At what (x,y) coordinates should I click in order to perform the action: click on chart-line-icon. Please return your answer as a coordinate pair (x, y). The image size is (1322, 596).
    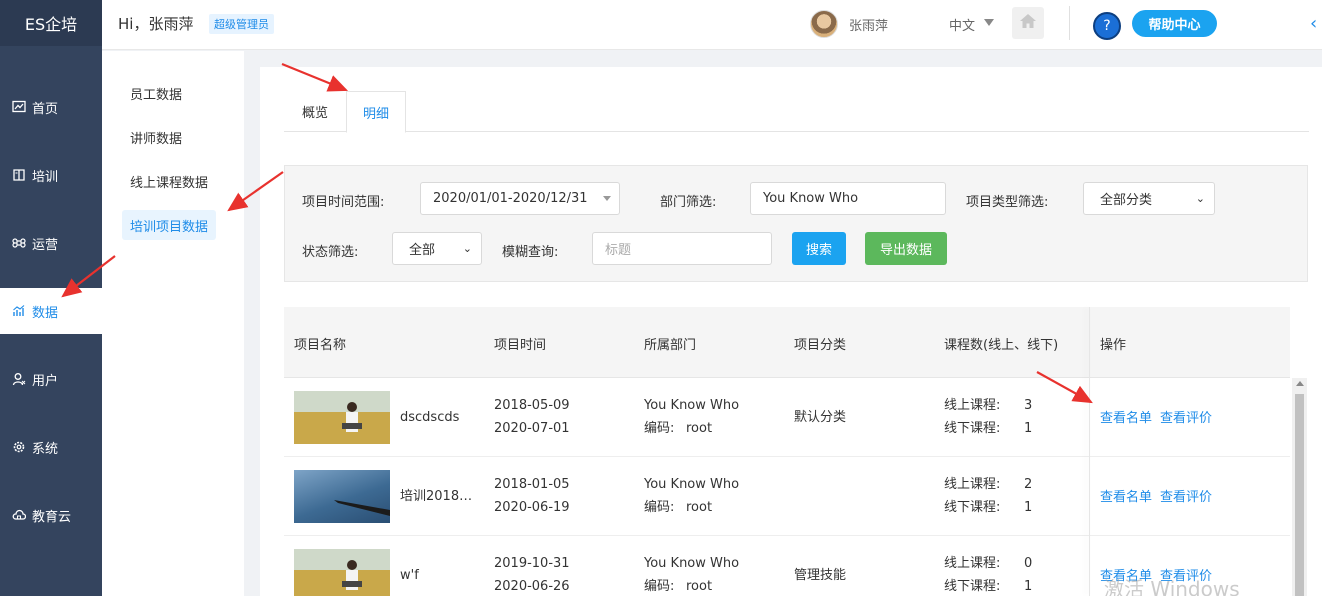
    Looking at the image, I should click on (19, 107).